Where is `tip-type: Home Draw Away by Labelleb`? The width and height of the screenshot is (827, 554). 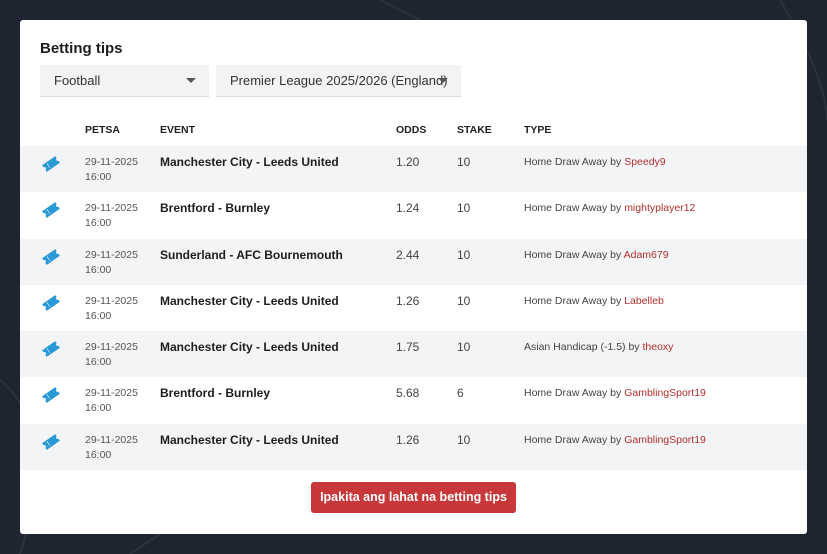 tip-type: Home Draw Away by Labelleb is located at coordinates (594, 301).